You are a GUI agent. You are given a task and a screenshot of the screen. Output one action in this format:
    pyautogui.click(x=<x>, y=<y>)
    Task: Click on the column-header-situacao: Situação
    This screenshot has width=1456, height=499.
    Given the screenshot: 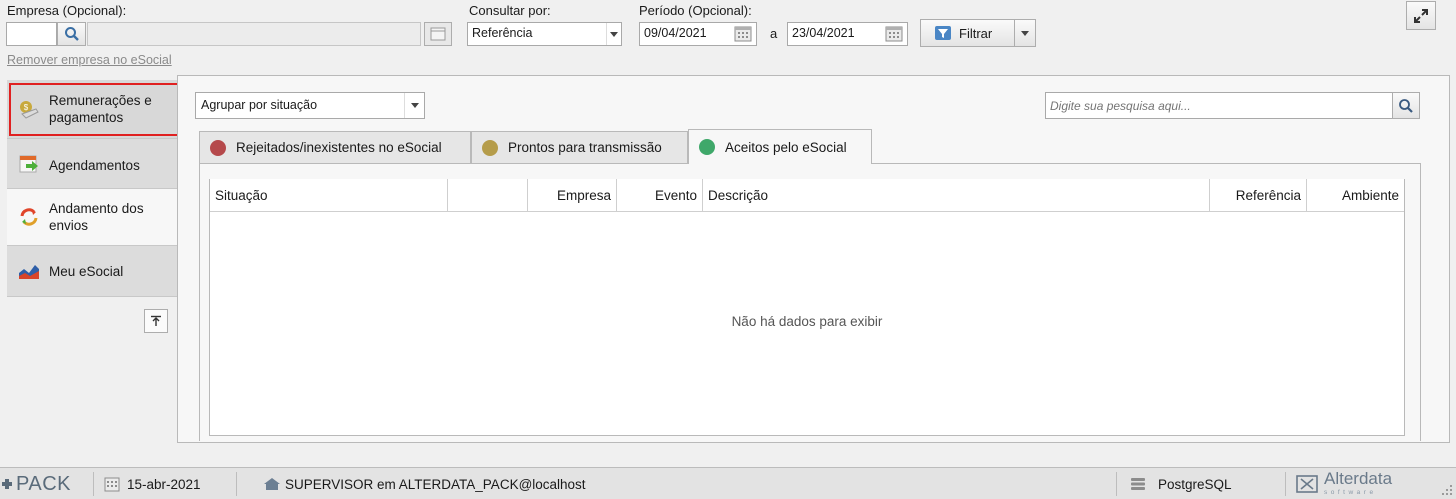 What is the action you would take?
    pyautogui.click(x=329, y=195)
    